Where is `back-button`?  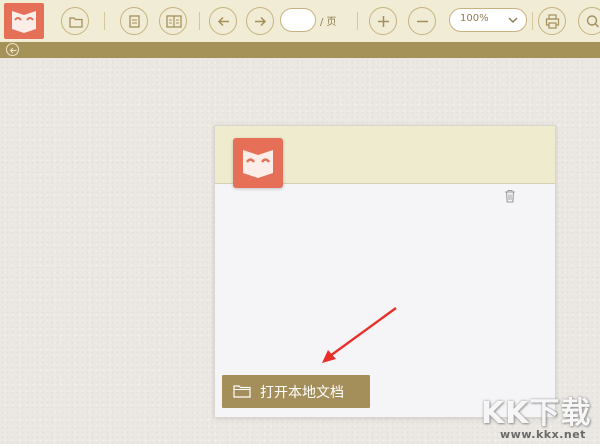 back-button is located at coordinates (12, 49).